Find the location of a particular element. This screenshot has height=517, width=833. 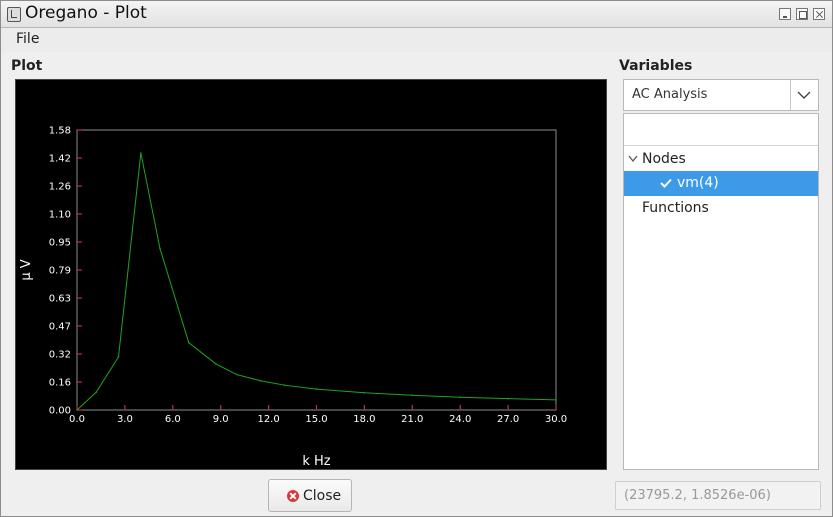

tree-item-nodes-label: Nodes is located at coordinates (664, 159).